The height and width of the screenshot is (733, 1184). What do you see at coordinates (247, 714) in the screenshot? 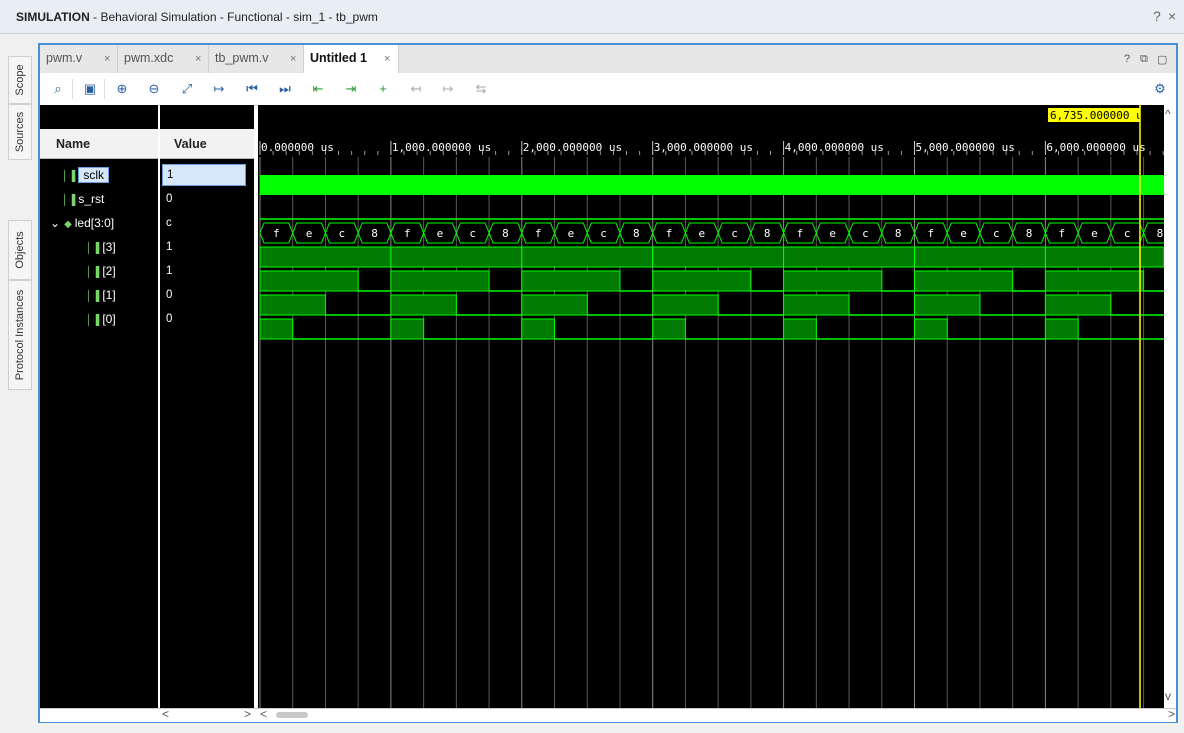
I see `scroll-right-icon: >` at bounding box center [247, 714].